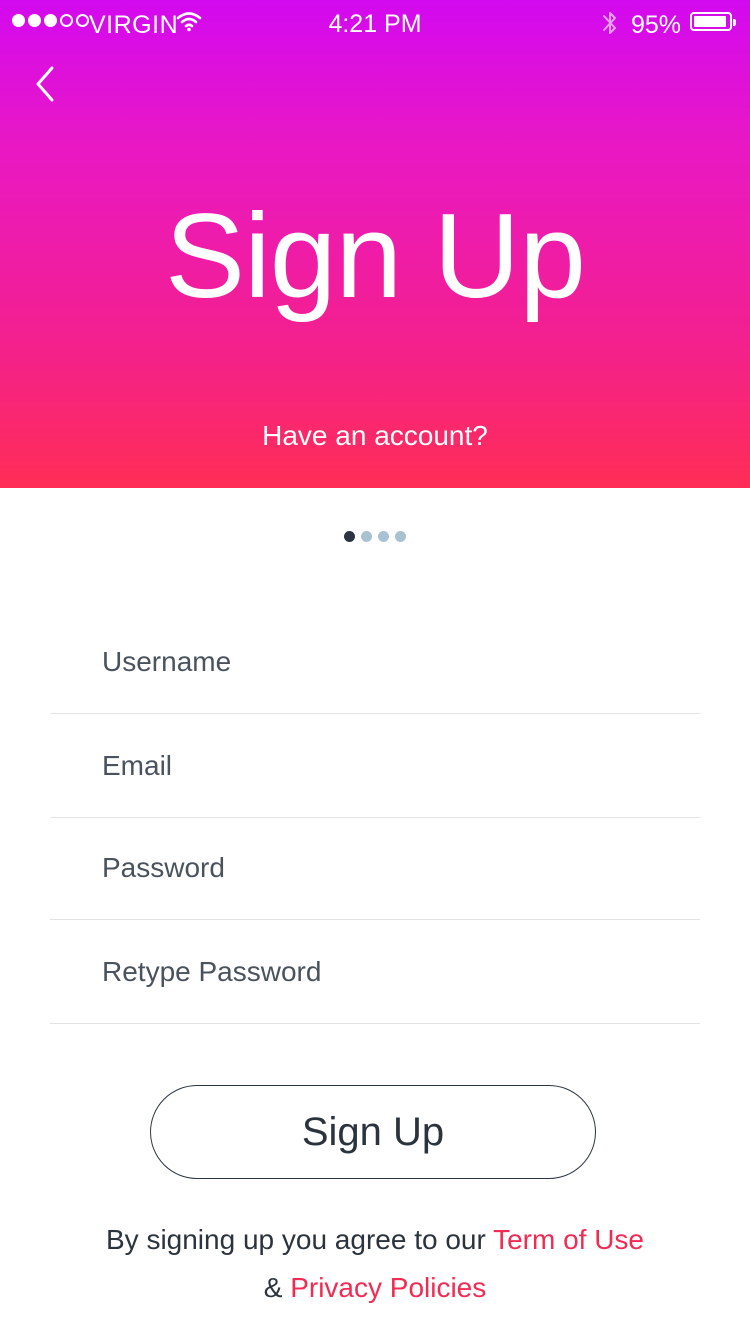  I want to click on page-indicator, so click(375, 536).